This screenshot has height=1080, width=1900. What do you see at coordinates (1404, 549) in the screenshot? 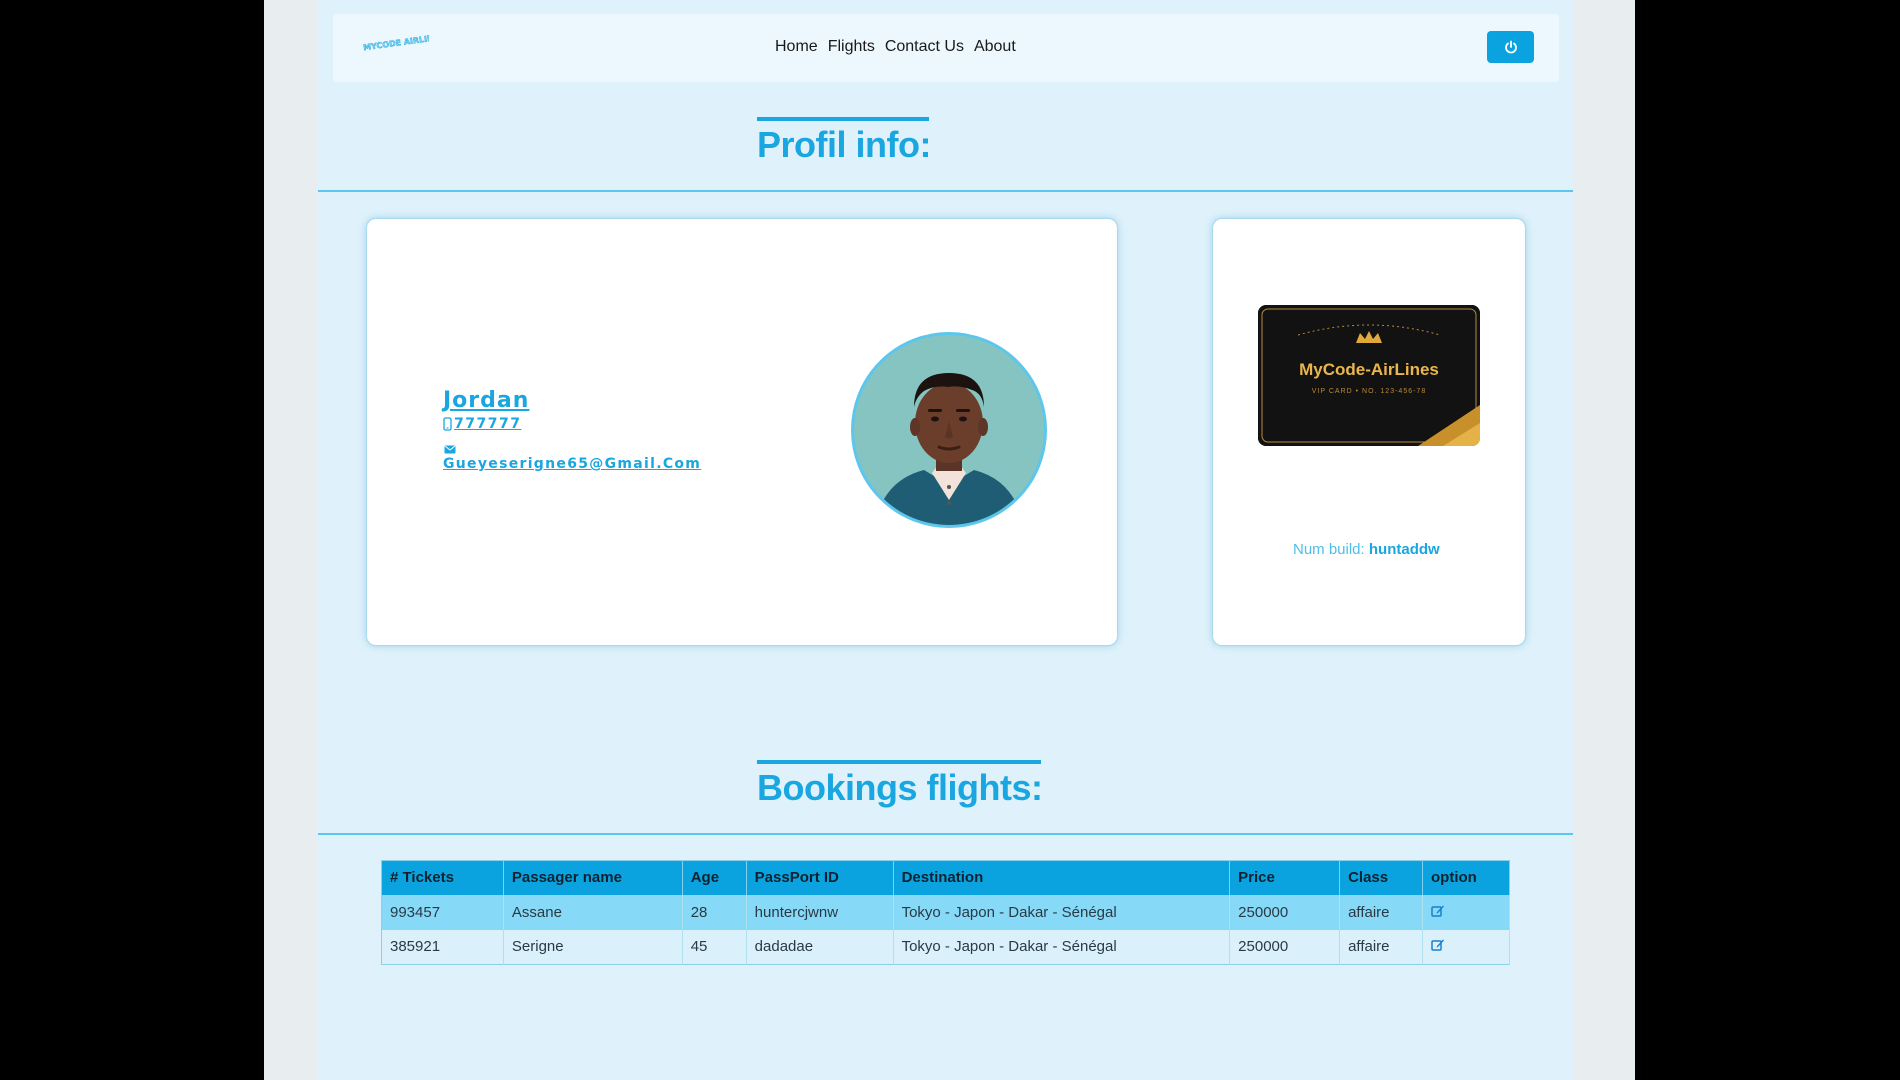
I see `num-build-value: huntaddw` at bounding box center [1404, 549].